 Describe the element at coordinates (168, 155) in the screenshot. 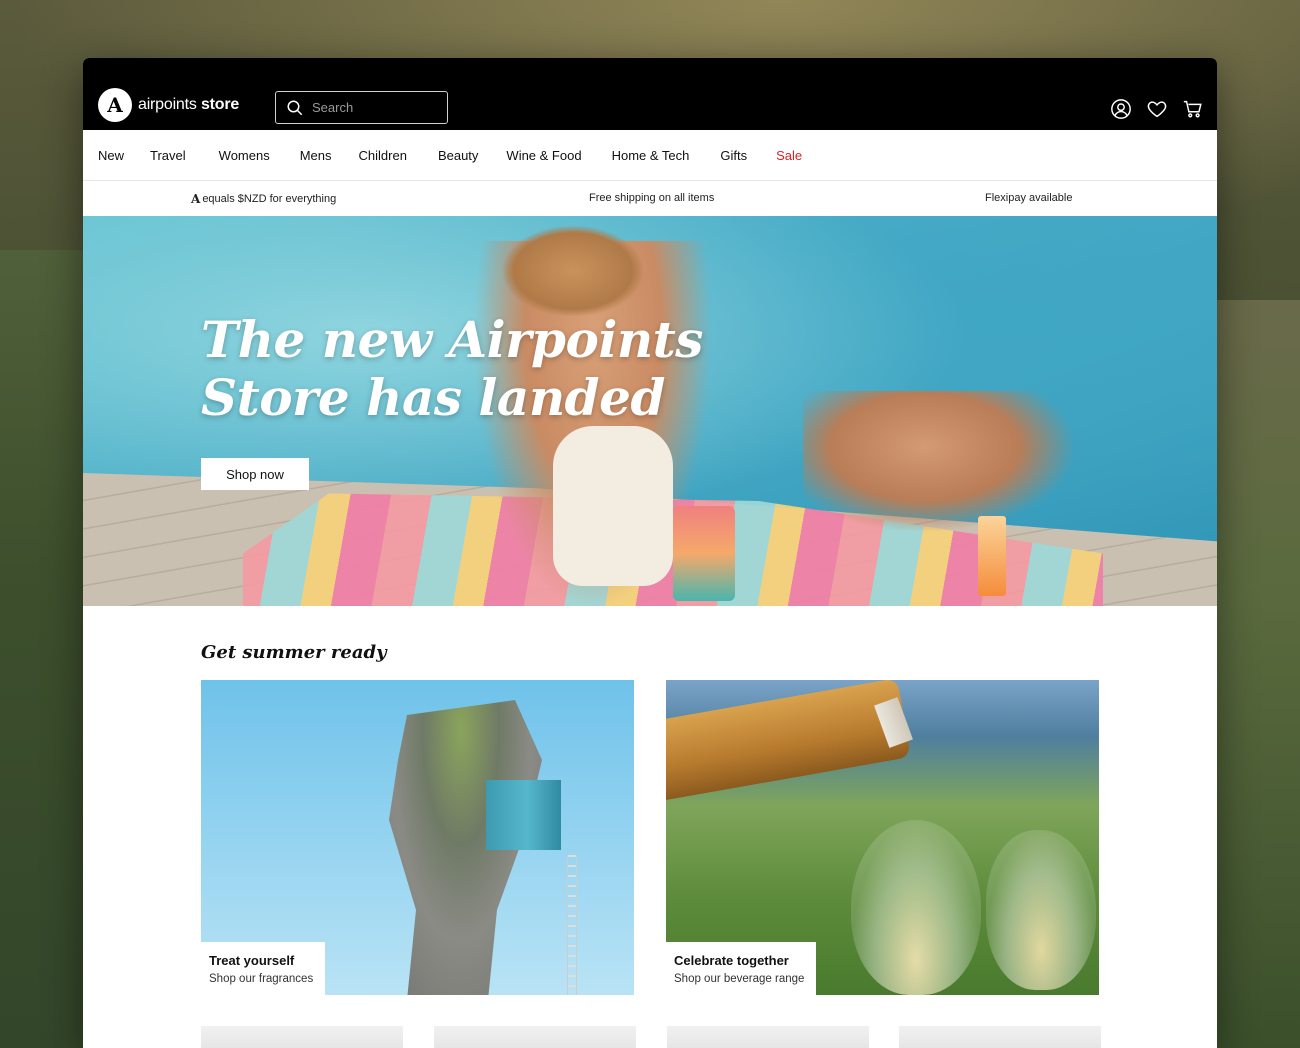

I see `nav-item-travel: Travel` at that location.